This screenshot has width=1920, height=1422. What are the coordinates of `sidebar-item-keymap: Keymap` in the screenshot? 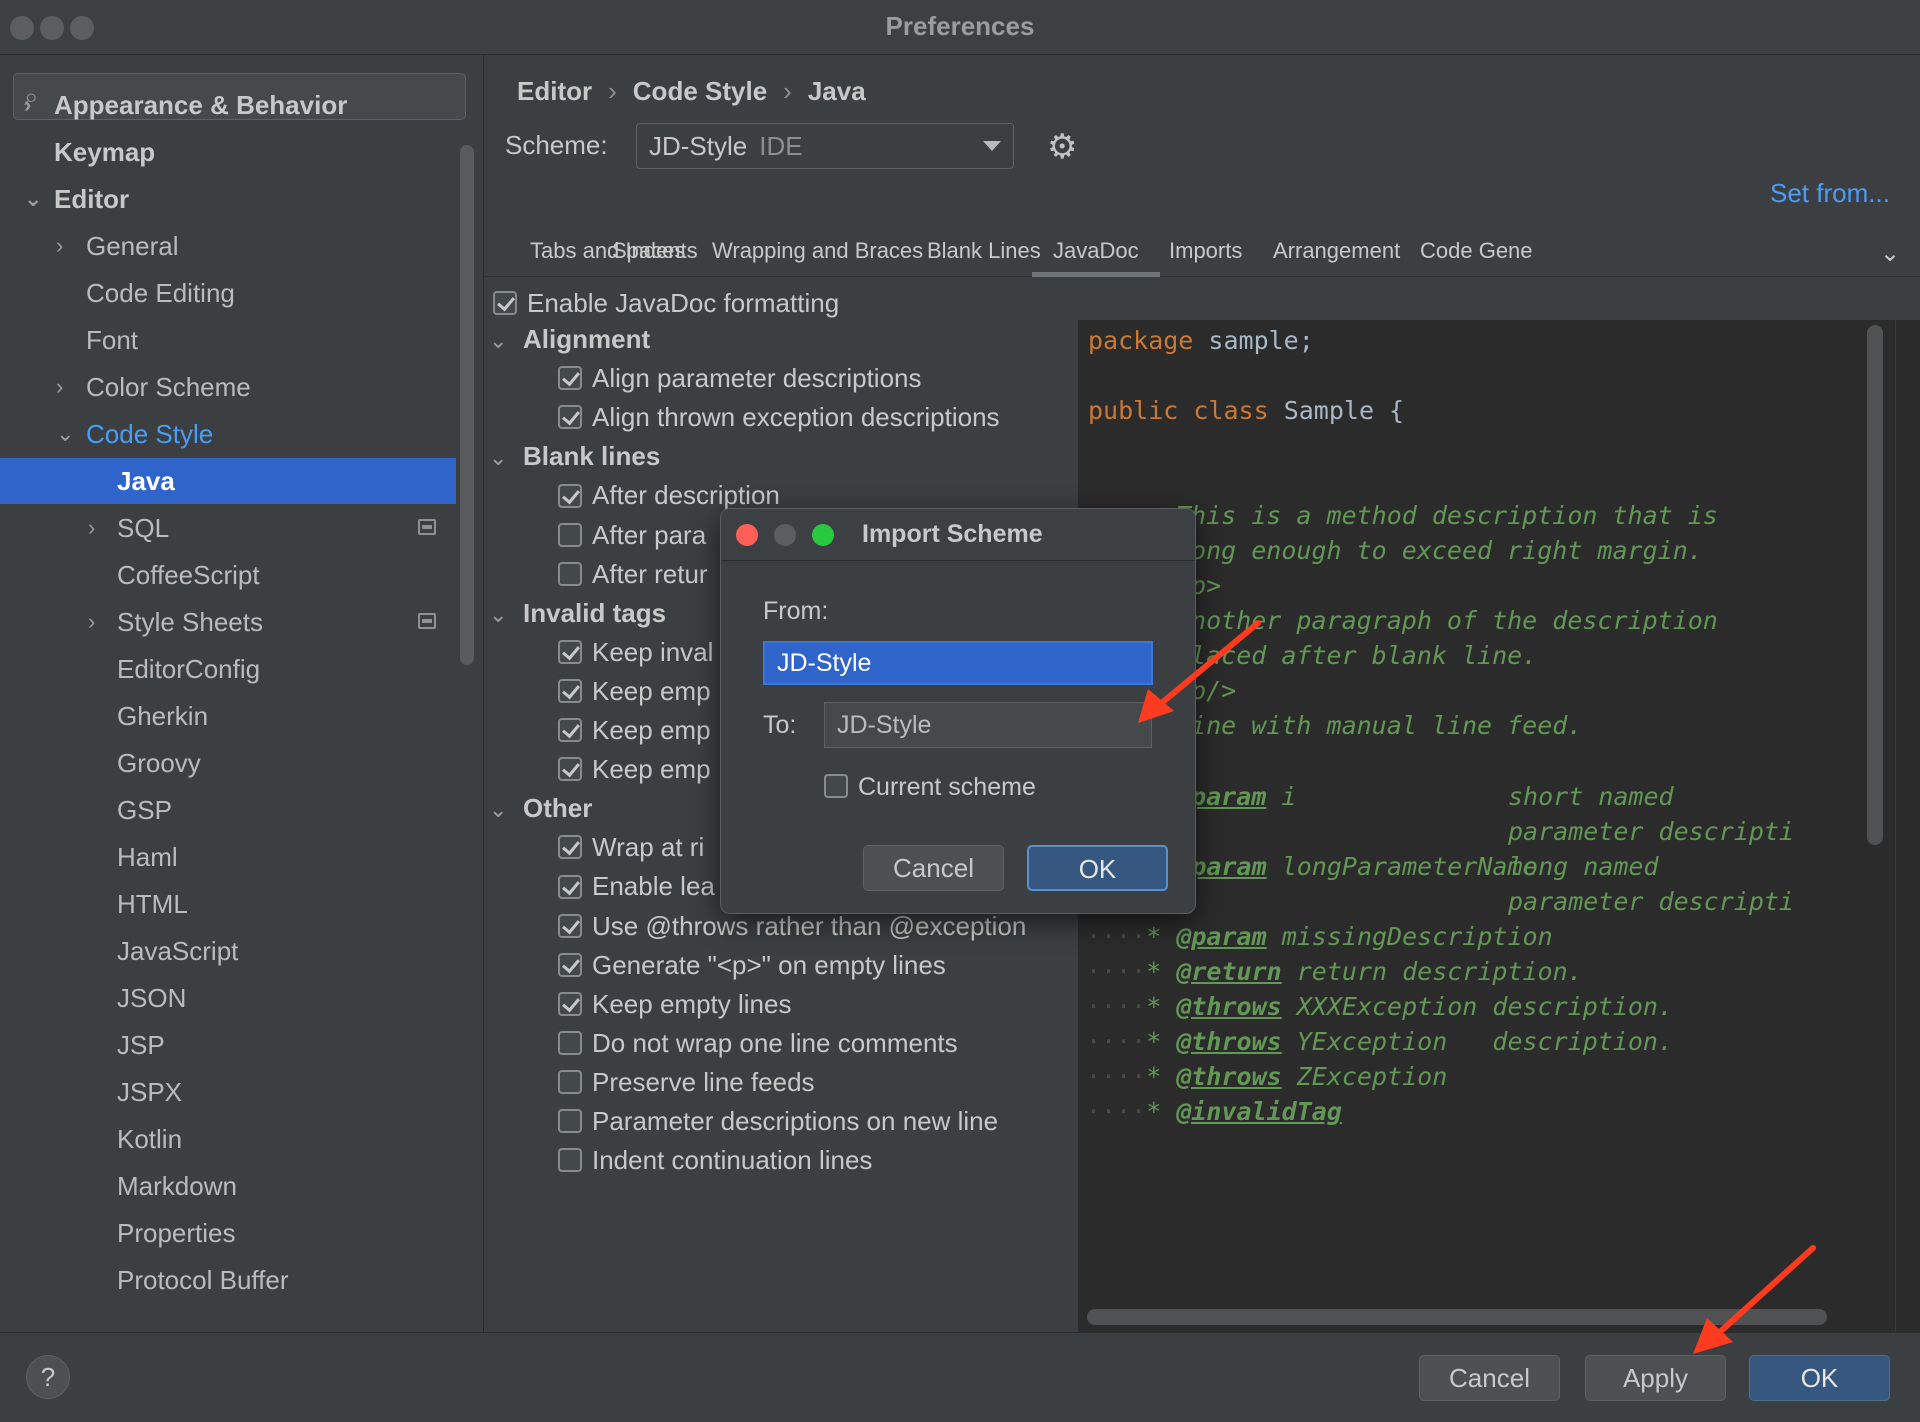 It's located at (228, 152).